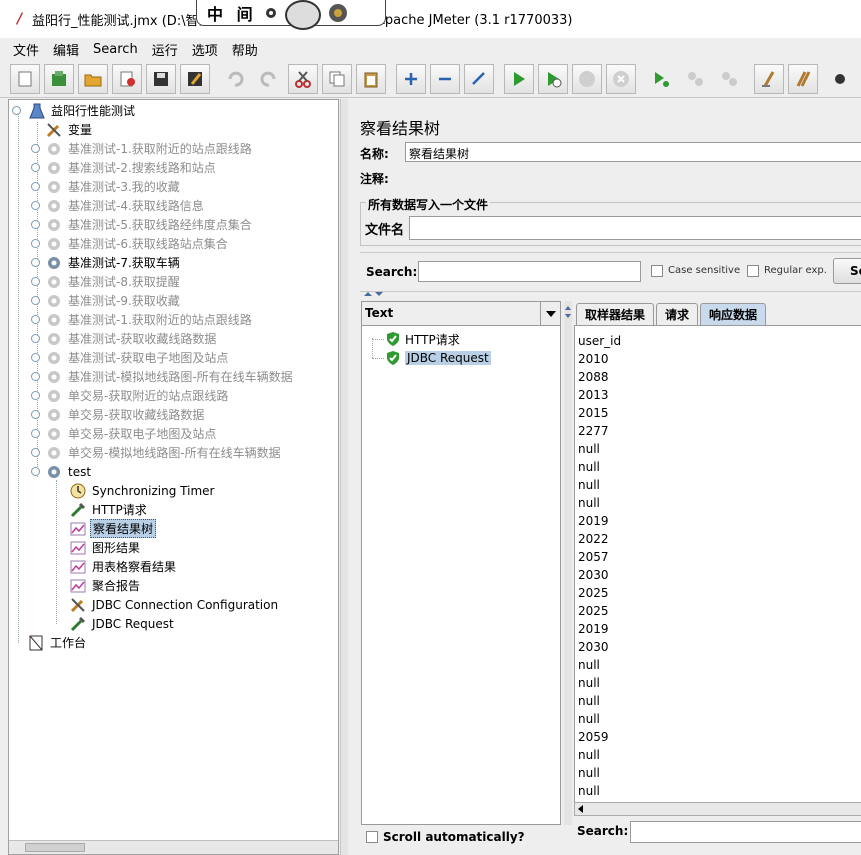 This screenshot has height=855, width=861. Describe the element at coordinates (371, 79) in the screenshot. I see `paste-button` at that location.